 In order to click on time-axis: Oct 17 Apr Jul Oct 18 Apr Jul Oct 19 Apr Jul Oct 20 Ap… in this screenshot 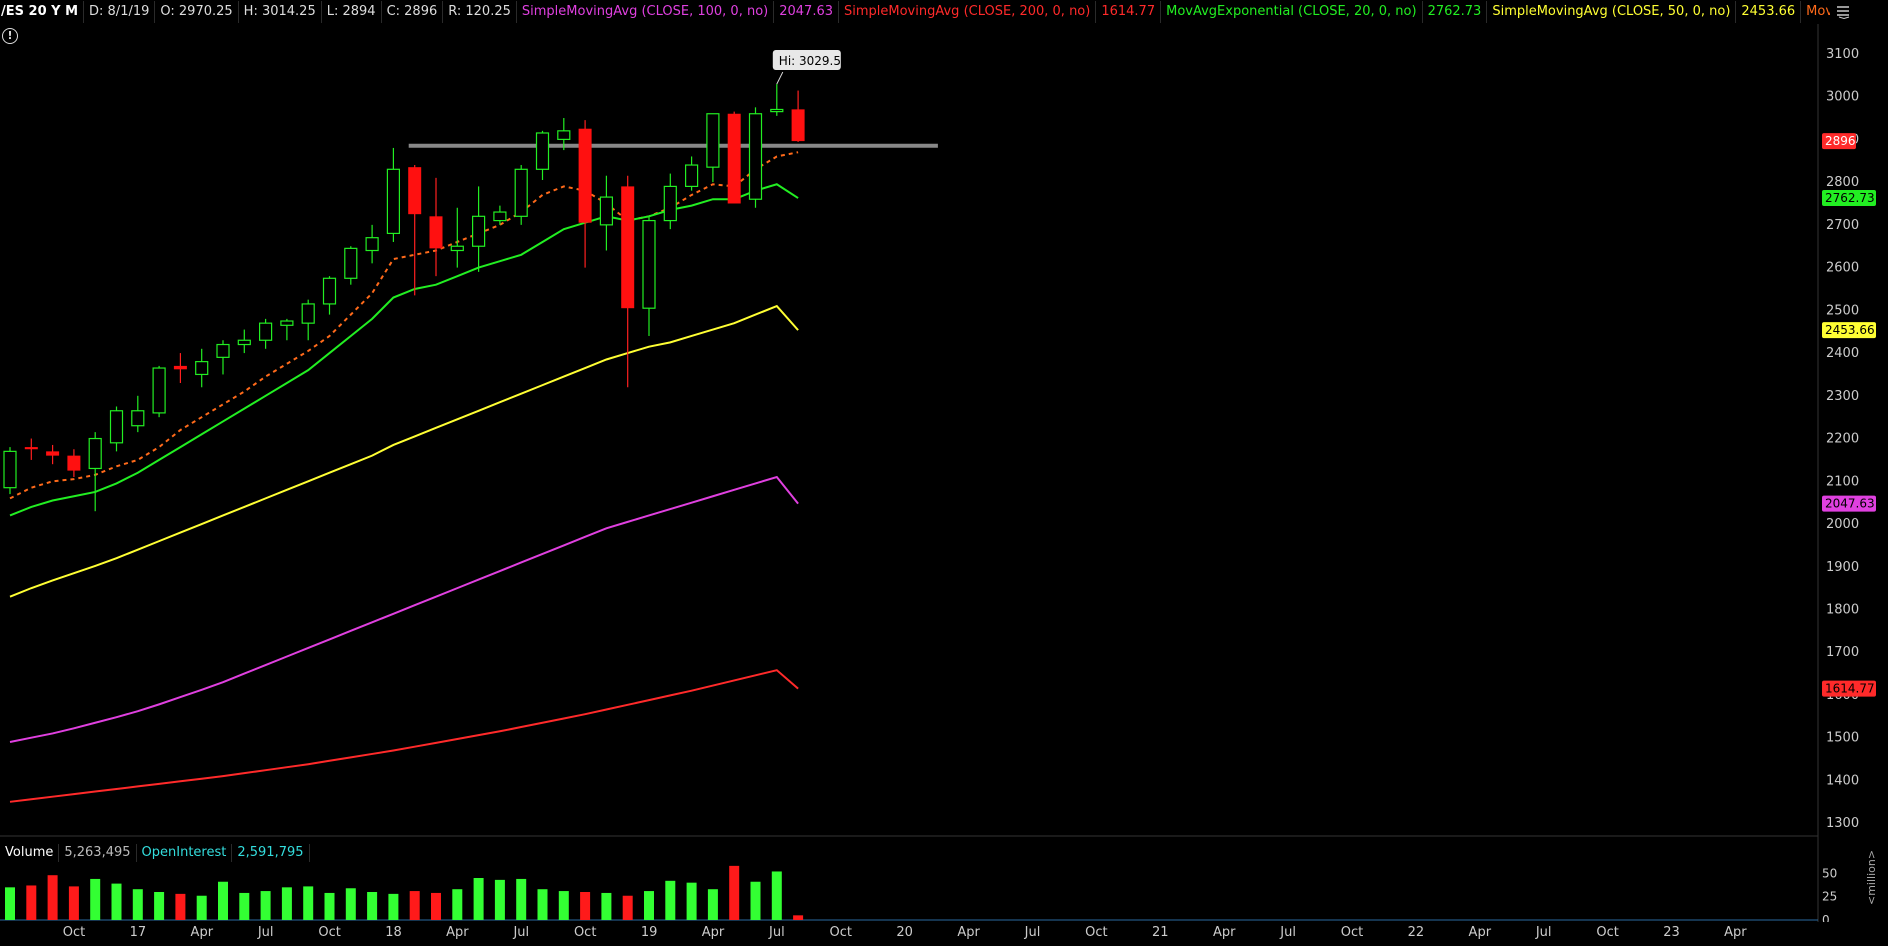, I will do `click(910, 934)`.